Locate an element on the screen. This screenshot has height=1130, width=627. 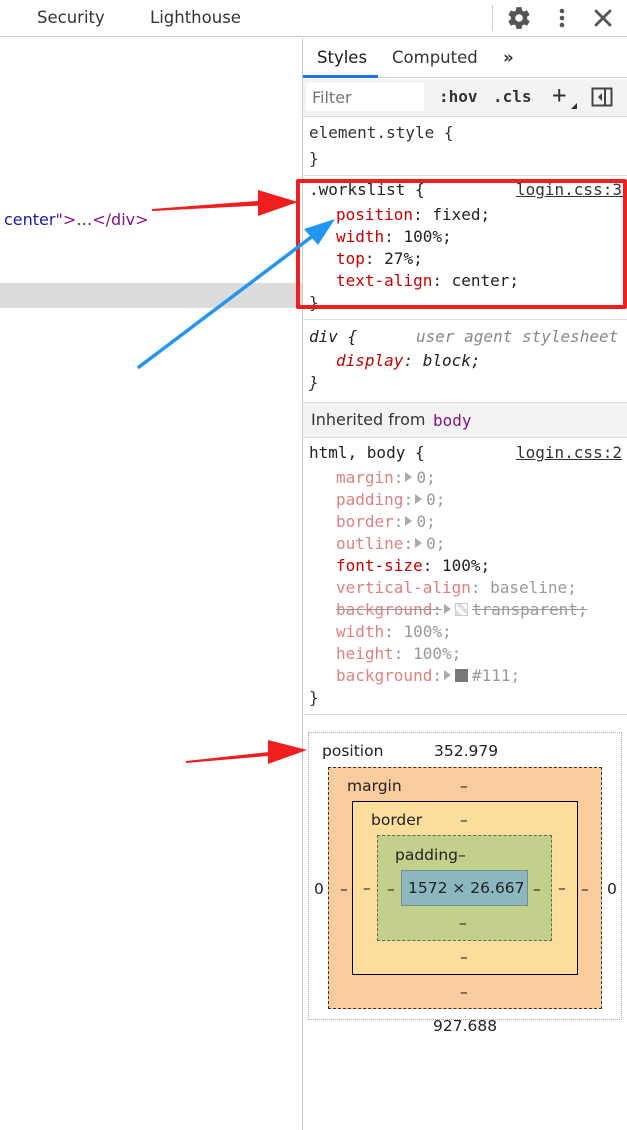
tab-security: Security is located at coordinates (71, 17).